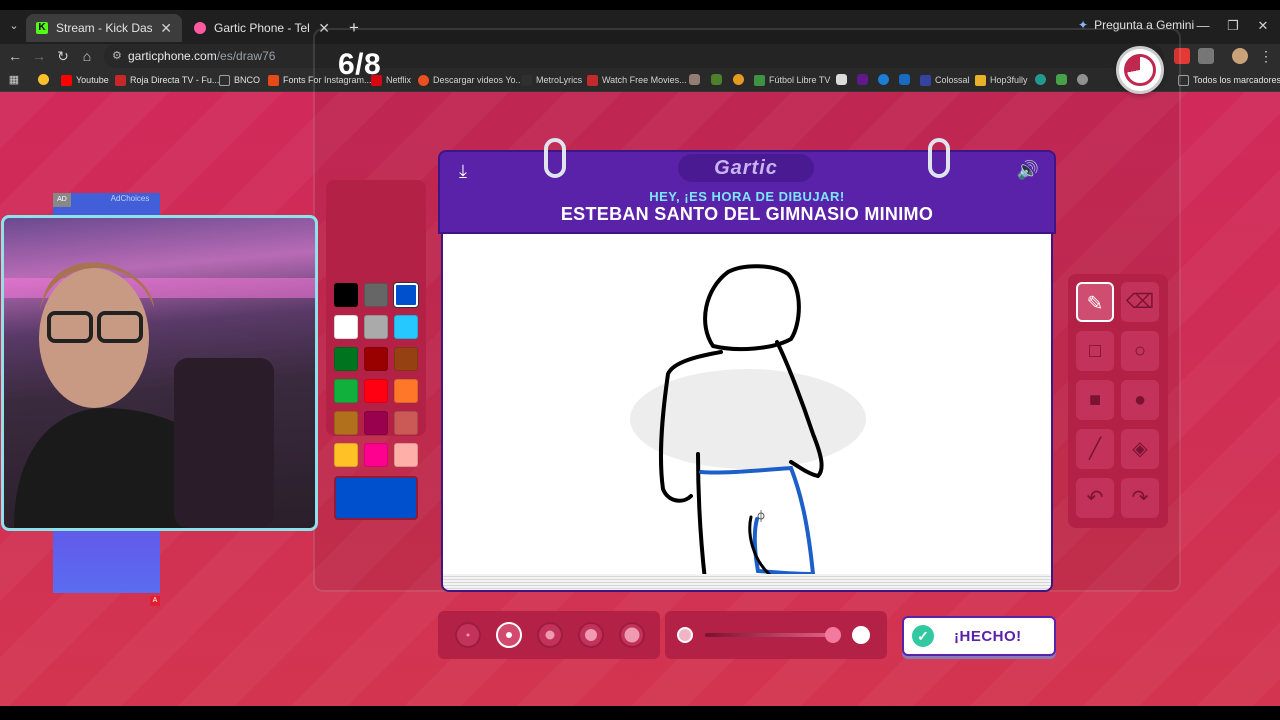 Image resolution: width=1280 pixels, height=720 pixels. What do you see at coordinates (273, 80) in the screenshot?
I see `fonts-icon` at bounding box center [273, 80].